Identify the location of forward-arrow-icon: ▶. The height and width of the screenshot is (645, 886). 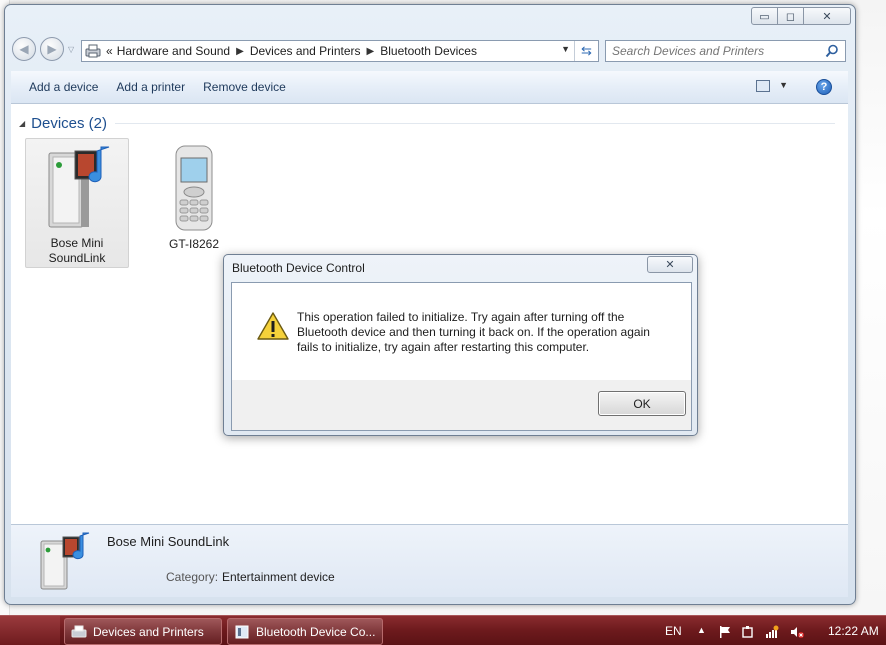
(52, 49).